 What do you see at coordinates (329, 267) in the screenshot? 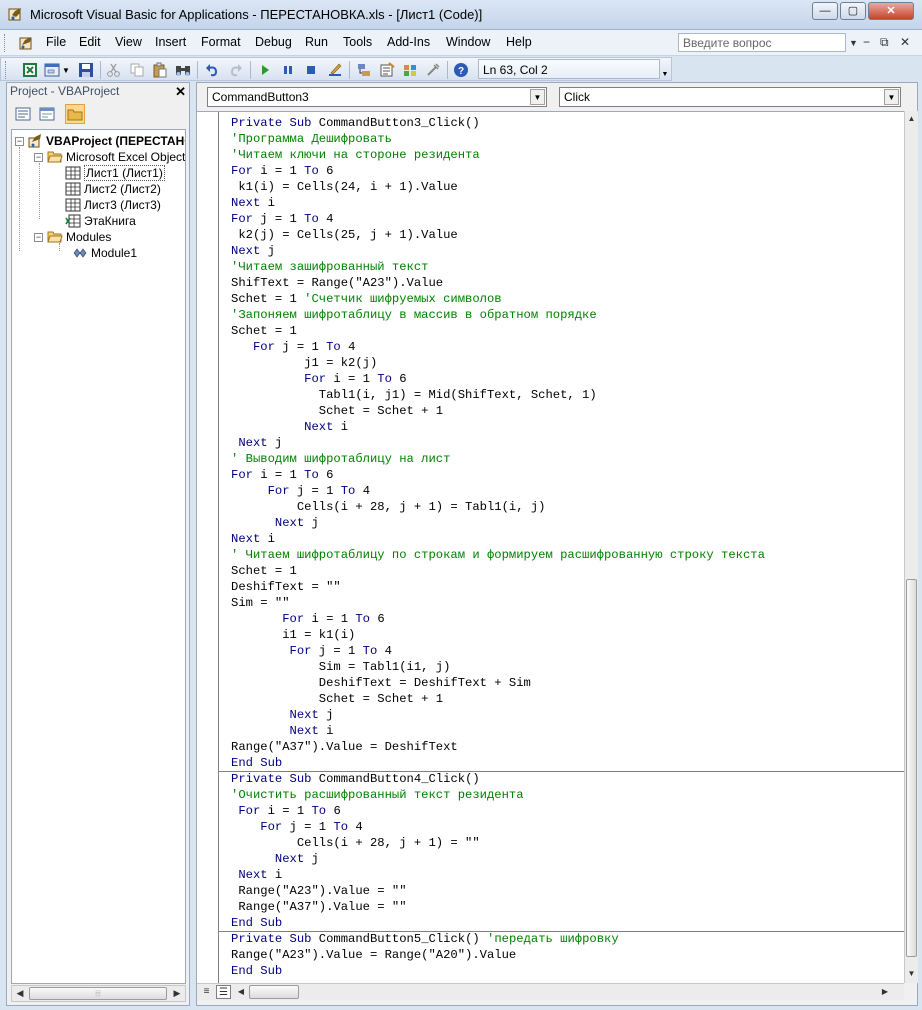
I see `code-line: 'Читаем зашифрованный текст` at bounding box center [329, 267].